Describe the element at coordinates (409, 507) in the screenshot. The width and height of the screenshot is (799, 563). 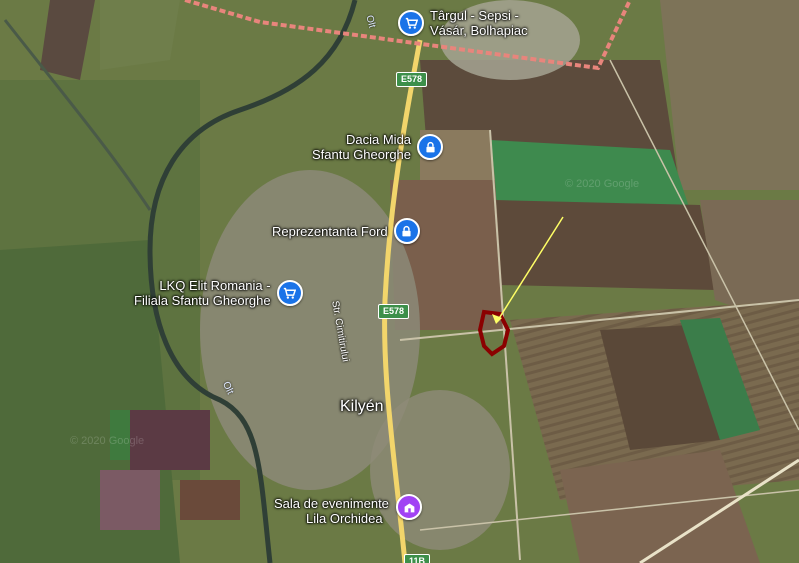
I see `building-icon` at that location.